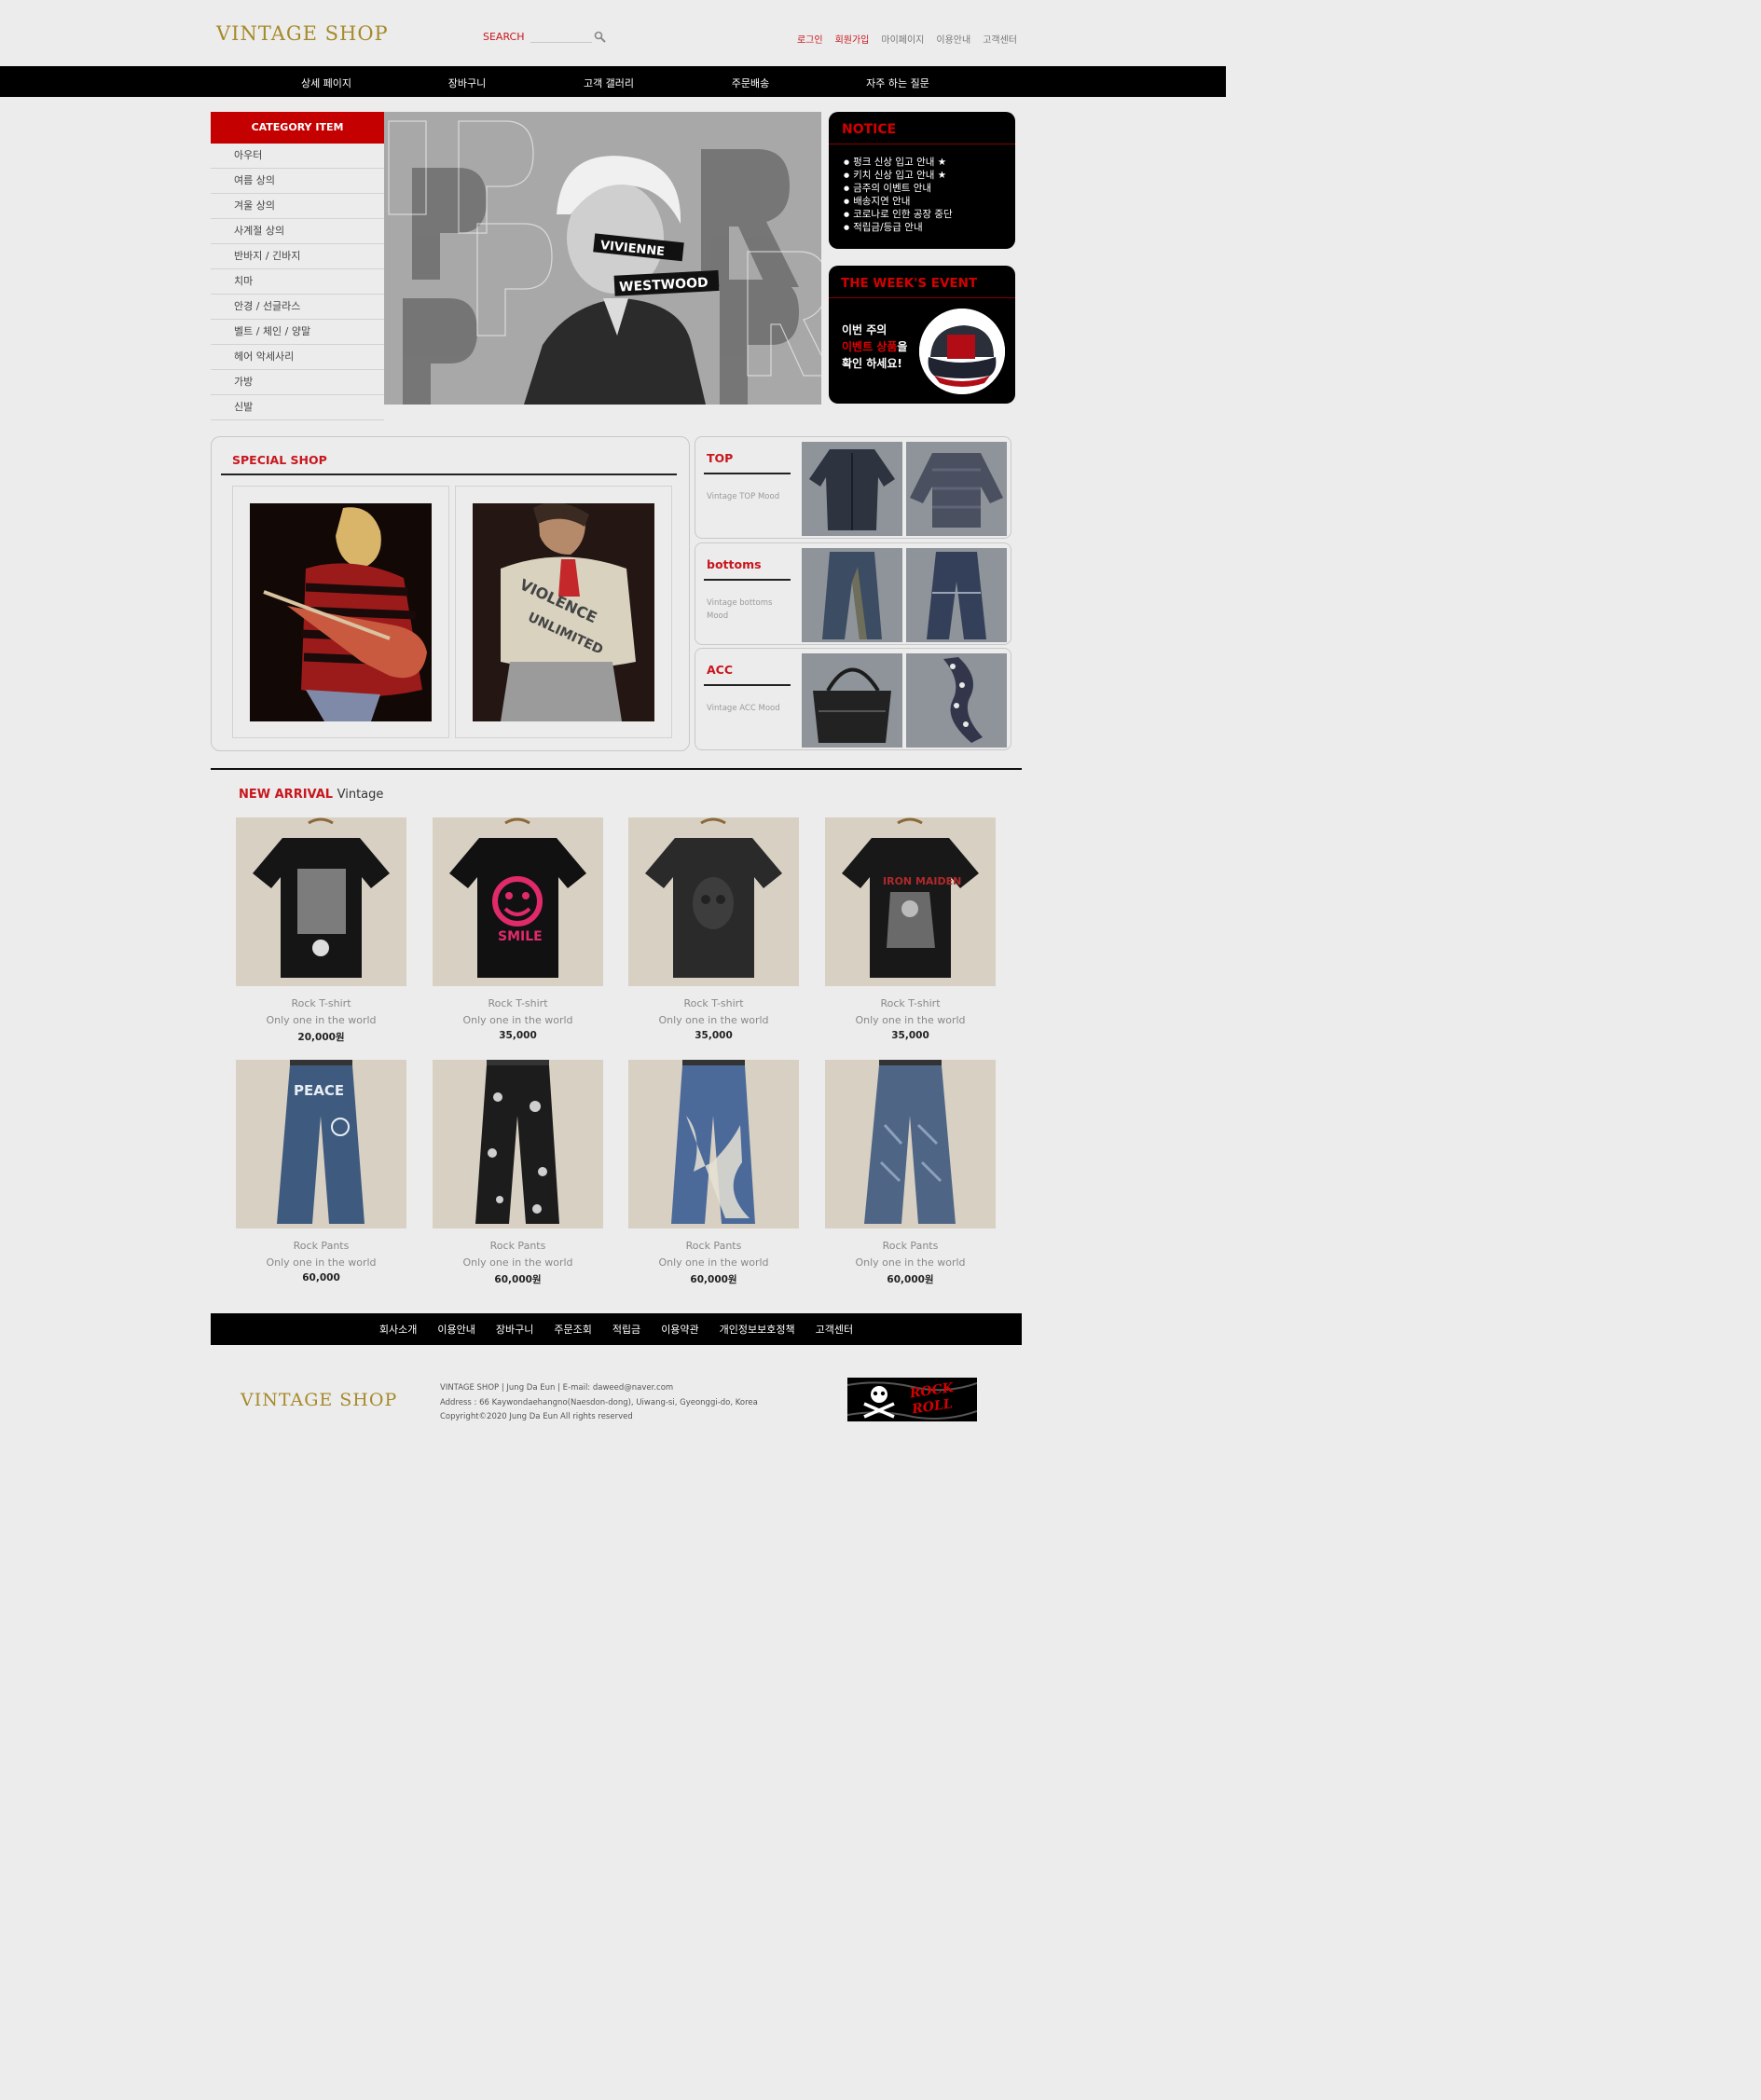 This screenshot has height=2100, width=1761. What do you see at coordinates (298, 206) in the screenshot?
I see `category-item-winter-top: 겨울 상의` at bounding box center [298, 206].